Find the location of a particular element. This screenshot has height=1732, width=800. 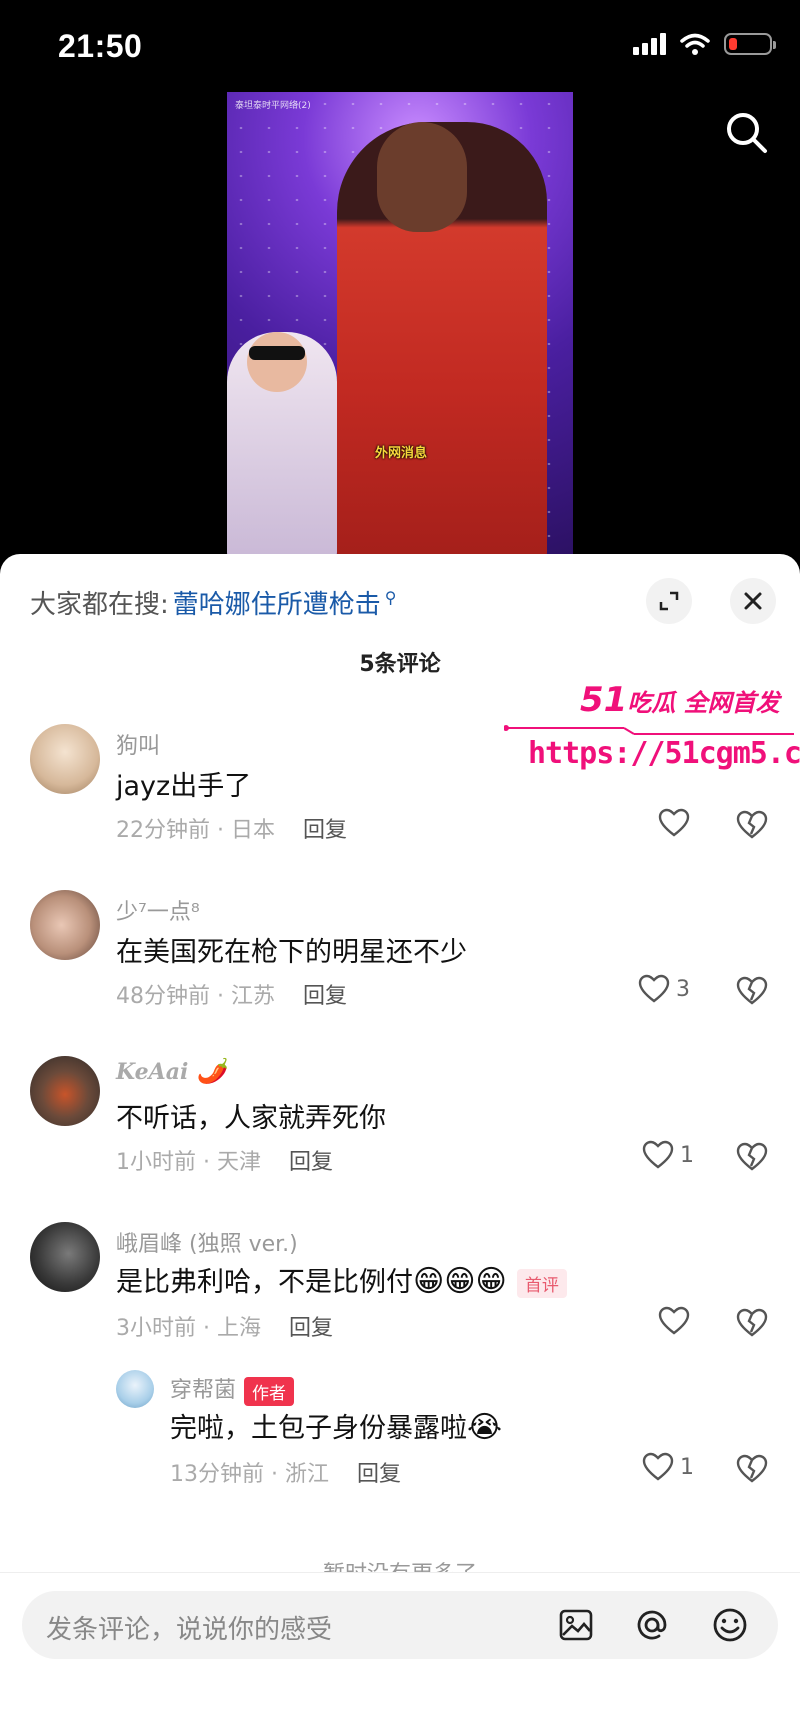

reply-text-body: 完啦，土包子身份暴露啦 is located at coordinates (318, 1428).